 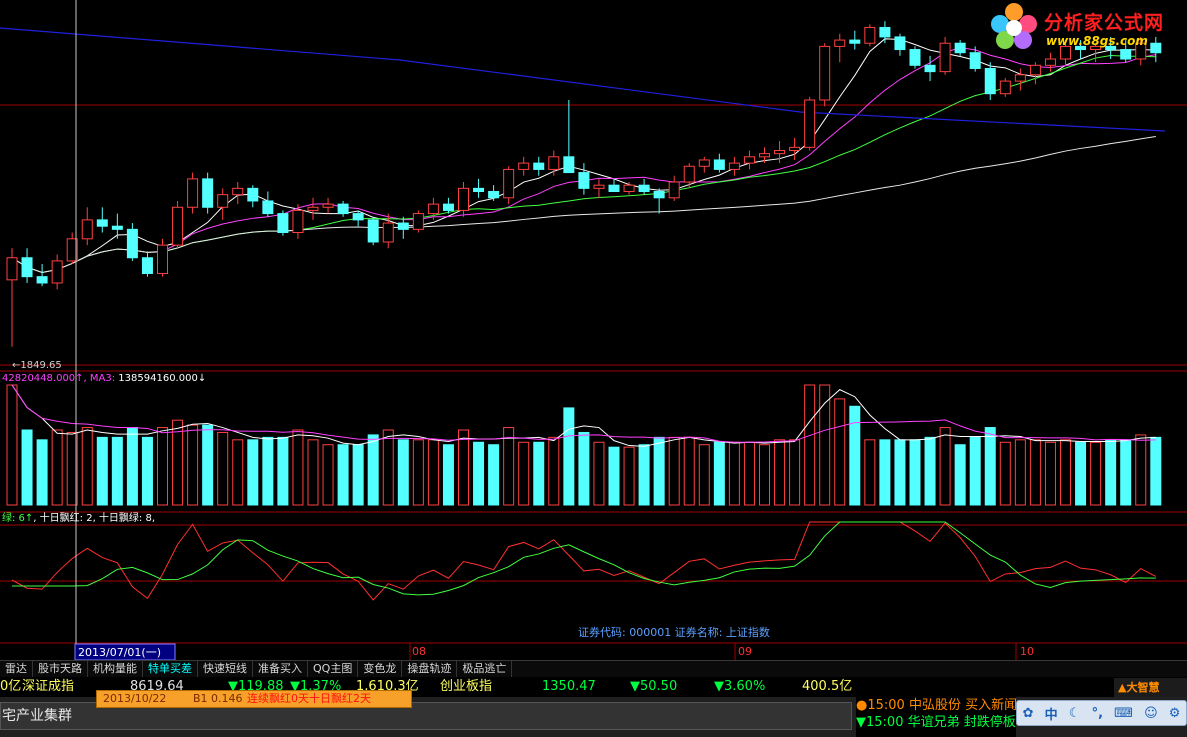 I want to click on ticker-index2-name: 创业板指, so click(x=466, y=686).